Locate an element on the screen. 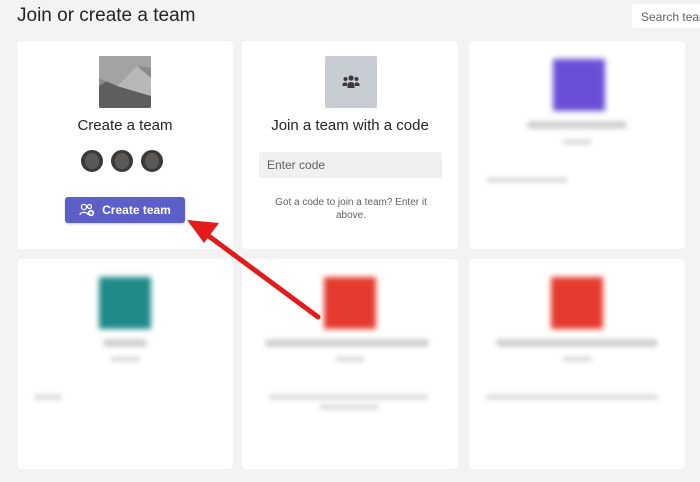 This screenshot has width=700, height=482. page-title: Join or create a team is located at coordinates (106, 15).